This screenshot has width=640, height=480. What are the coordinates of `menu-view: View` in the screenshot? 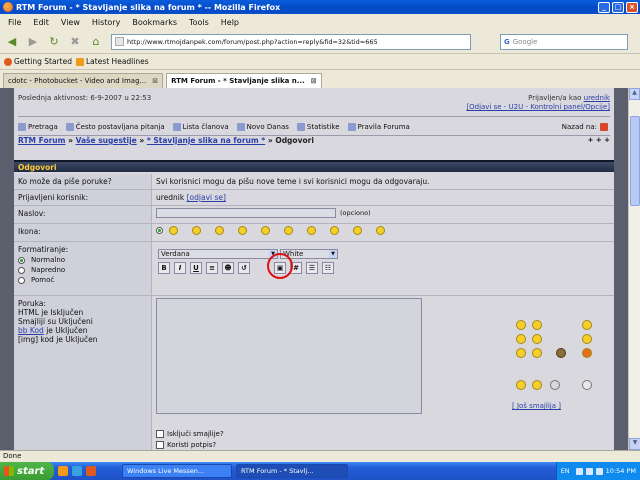 It's located at (70, 22).